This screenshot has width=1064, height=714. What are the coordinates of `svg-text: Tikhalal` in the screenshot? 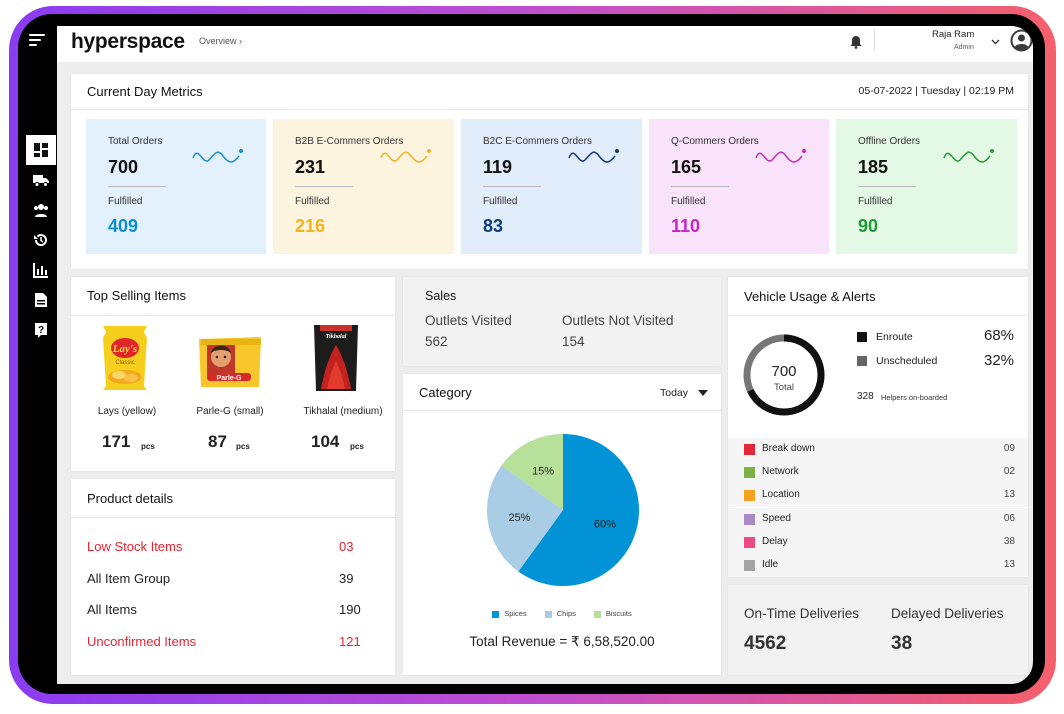 It's located at (336, 337).